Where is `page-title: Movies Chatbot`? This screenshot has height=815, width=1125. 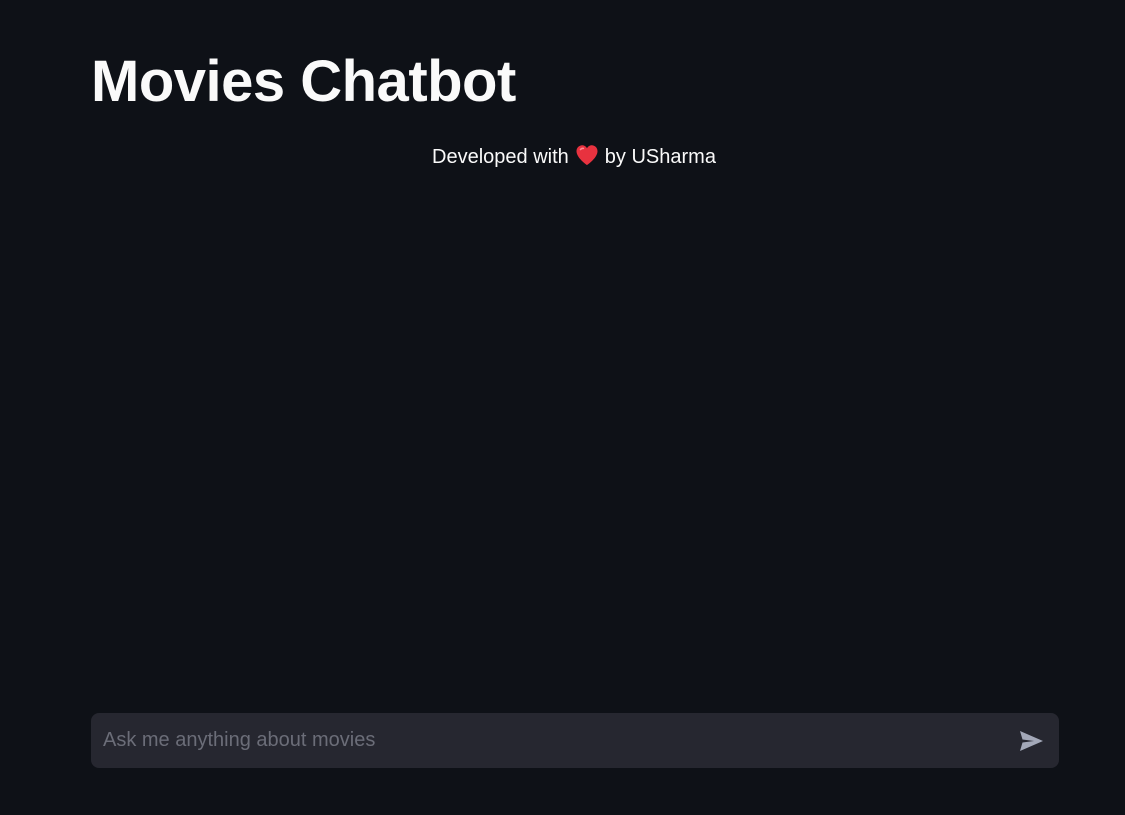
page-title: Movies Chatbot is located at coordinates (303, 81).